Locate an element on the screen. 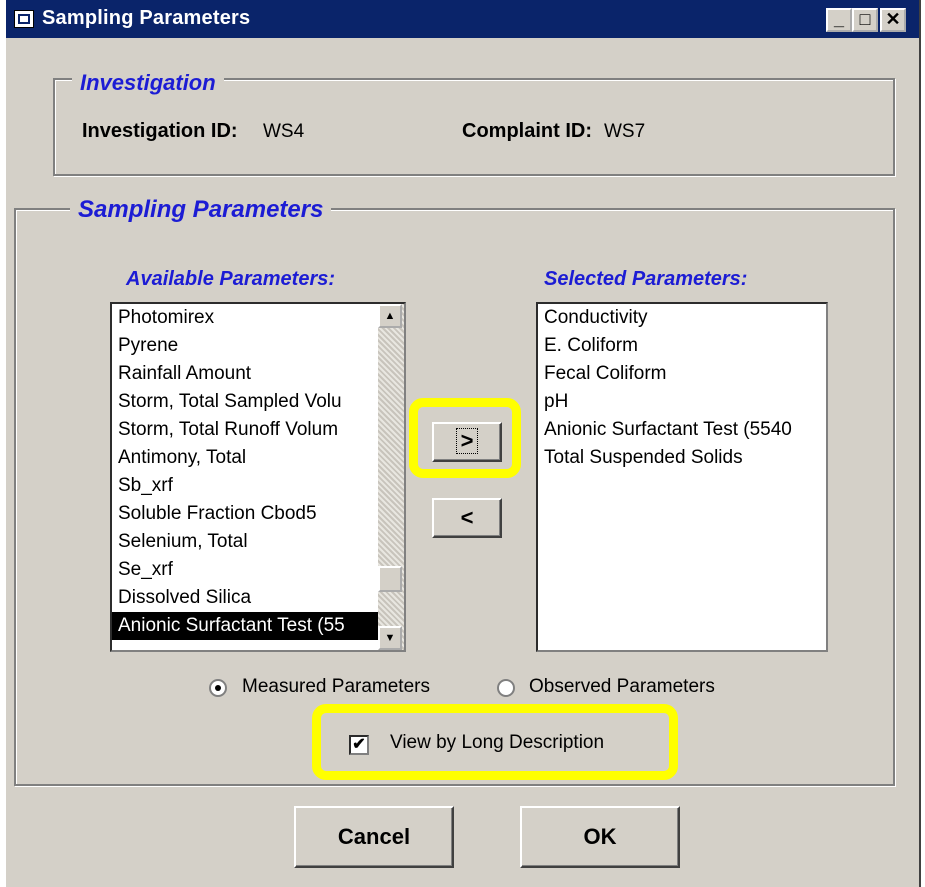  available-list-item: Sb_xrf is located at coordinates (246, 486).